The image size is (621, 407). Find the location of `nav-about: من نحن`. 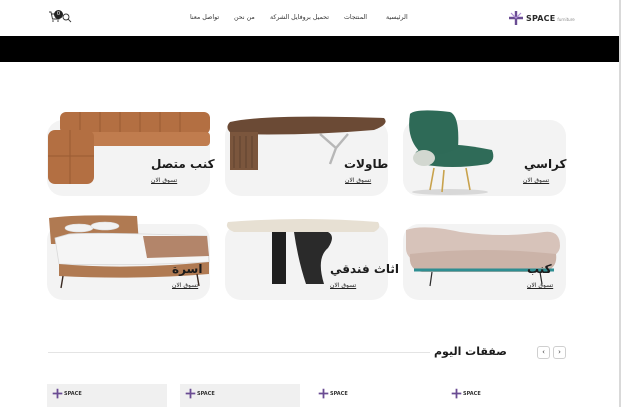

nav-about: من نحن is located at coordinates (244, 17).